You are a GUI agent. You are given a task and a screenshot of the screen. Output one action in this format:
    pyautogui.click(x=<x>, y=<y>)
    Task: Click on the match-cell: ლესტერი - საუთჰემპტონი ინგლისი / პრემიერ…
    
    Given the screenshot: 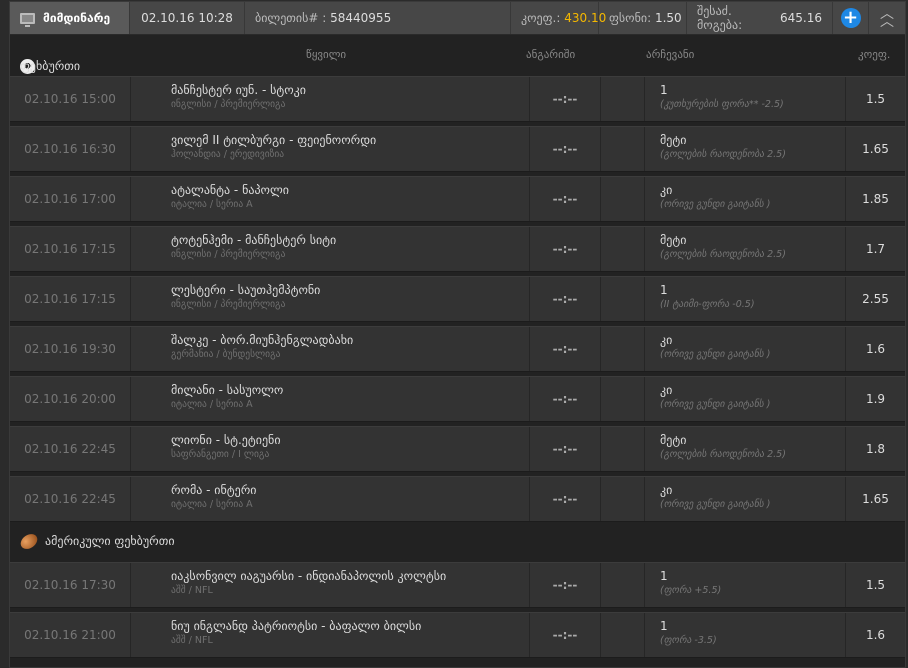 What is the action you would take?
    pyautogui.click(x=330, y=299)
    